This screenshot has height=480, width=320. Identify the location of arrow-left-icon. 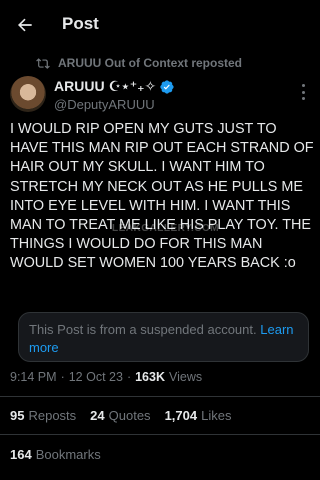
(25, 25).